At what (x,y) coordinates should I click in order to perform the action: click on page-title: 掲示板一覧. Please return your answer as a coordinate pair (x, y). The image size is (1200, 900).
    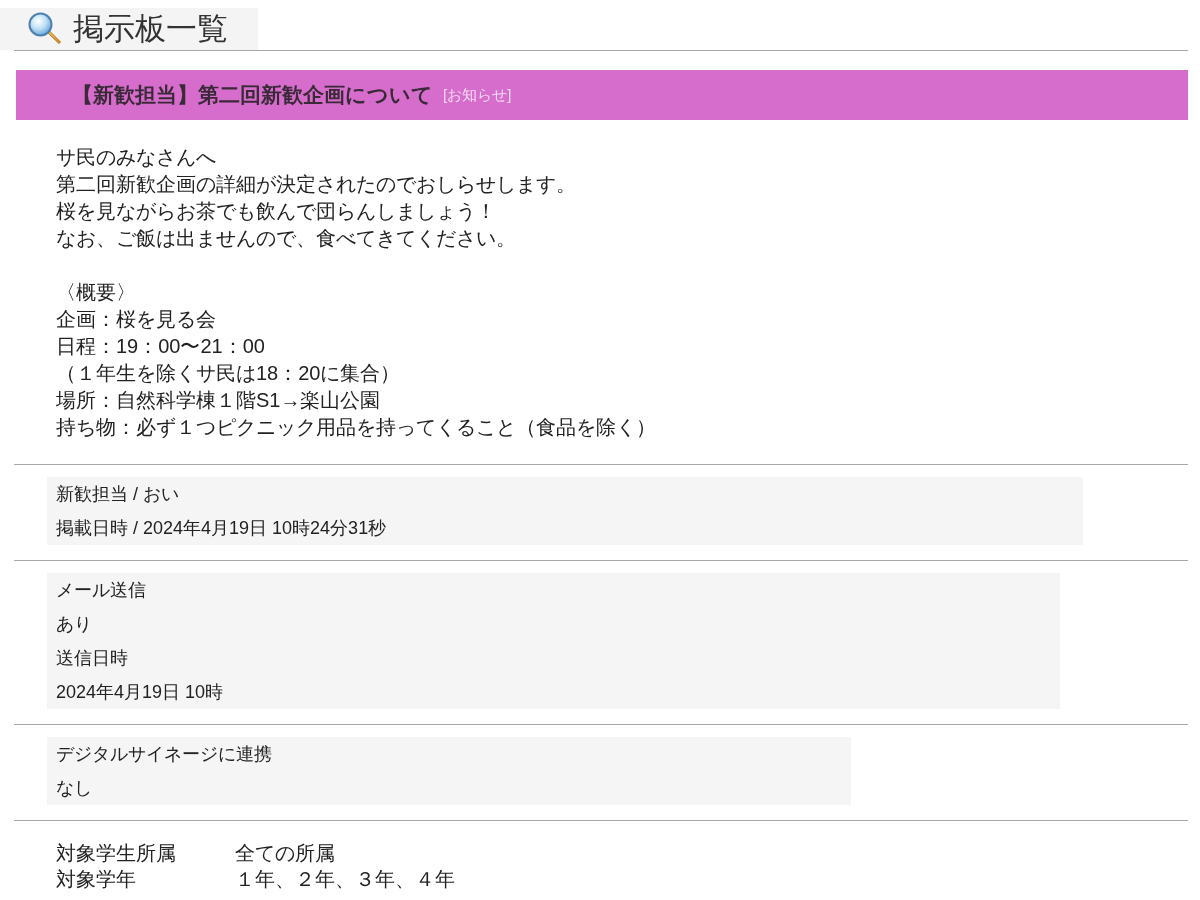
    Looking at the image, I should click on (150, 29).